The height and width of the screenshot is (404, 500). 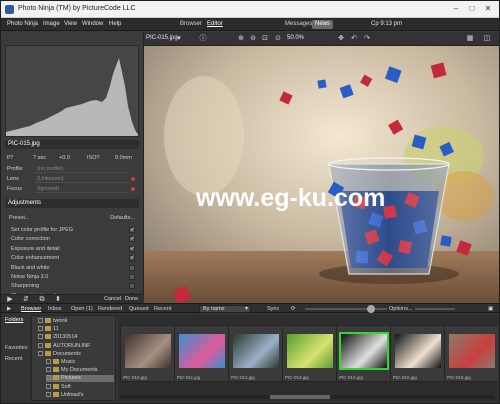 I want to click on thumbnail: PIC-015.jpg, so click(x=417, y=353).